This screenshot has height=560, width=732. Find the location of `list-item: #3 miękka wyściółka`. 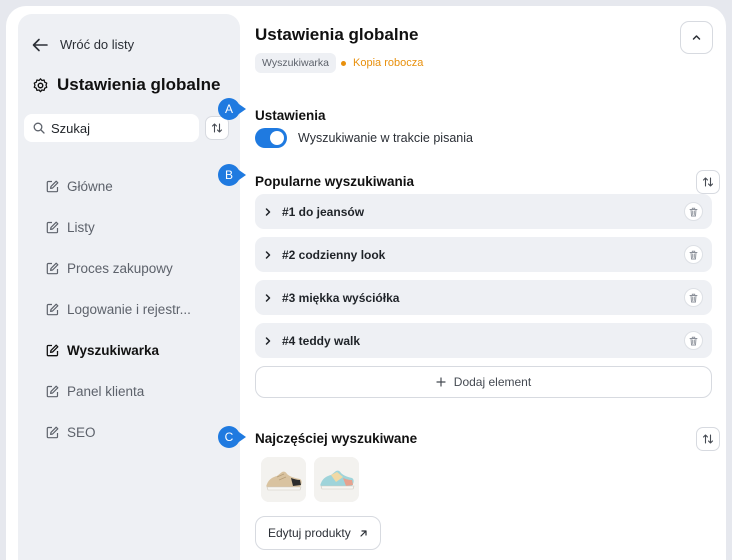

list-item: #3 miękka wyściółka is located at coordinates (483, 297).